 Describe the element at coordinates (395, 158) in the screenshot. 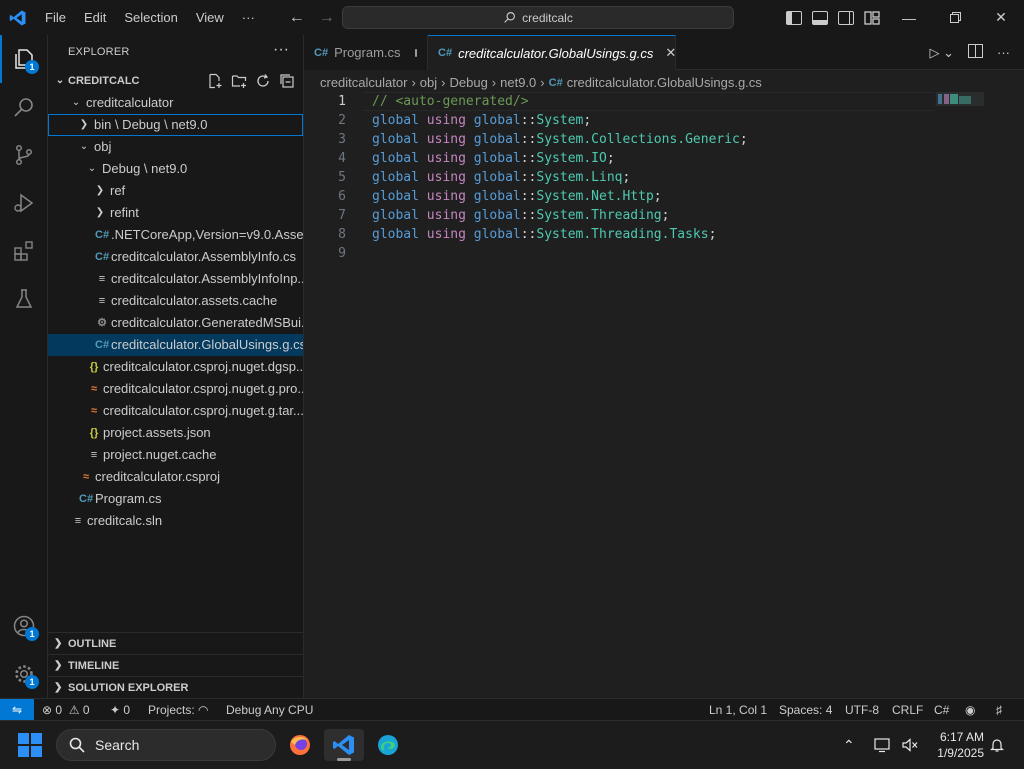

I see `keyword-global: global` at that location.